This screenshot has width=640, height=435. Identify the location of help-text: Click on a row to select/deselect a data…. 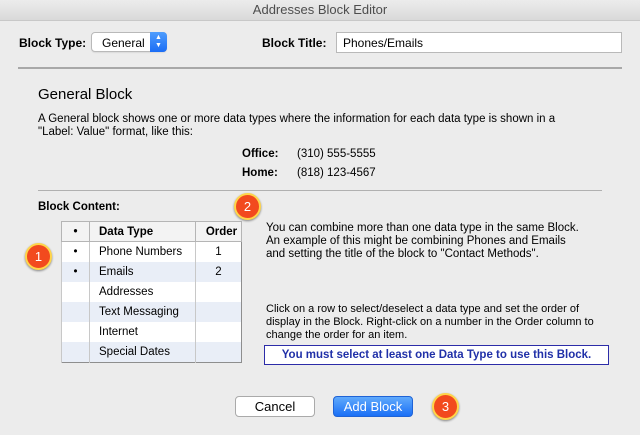
(430, 322).